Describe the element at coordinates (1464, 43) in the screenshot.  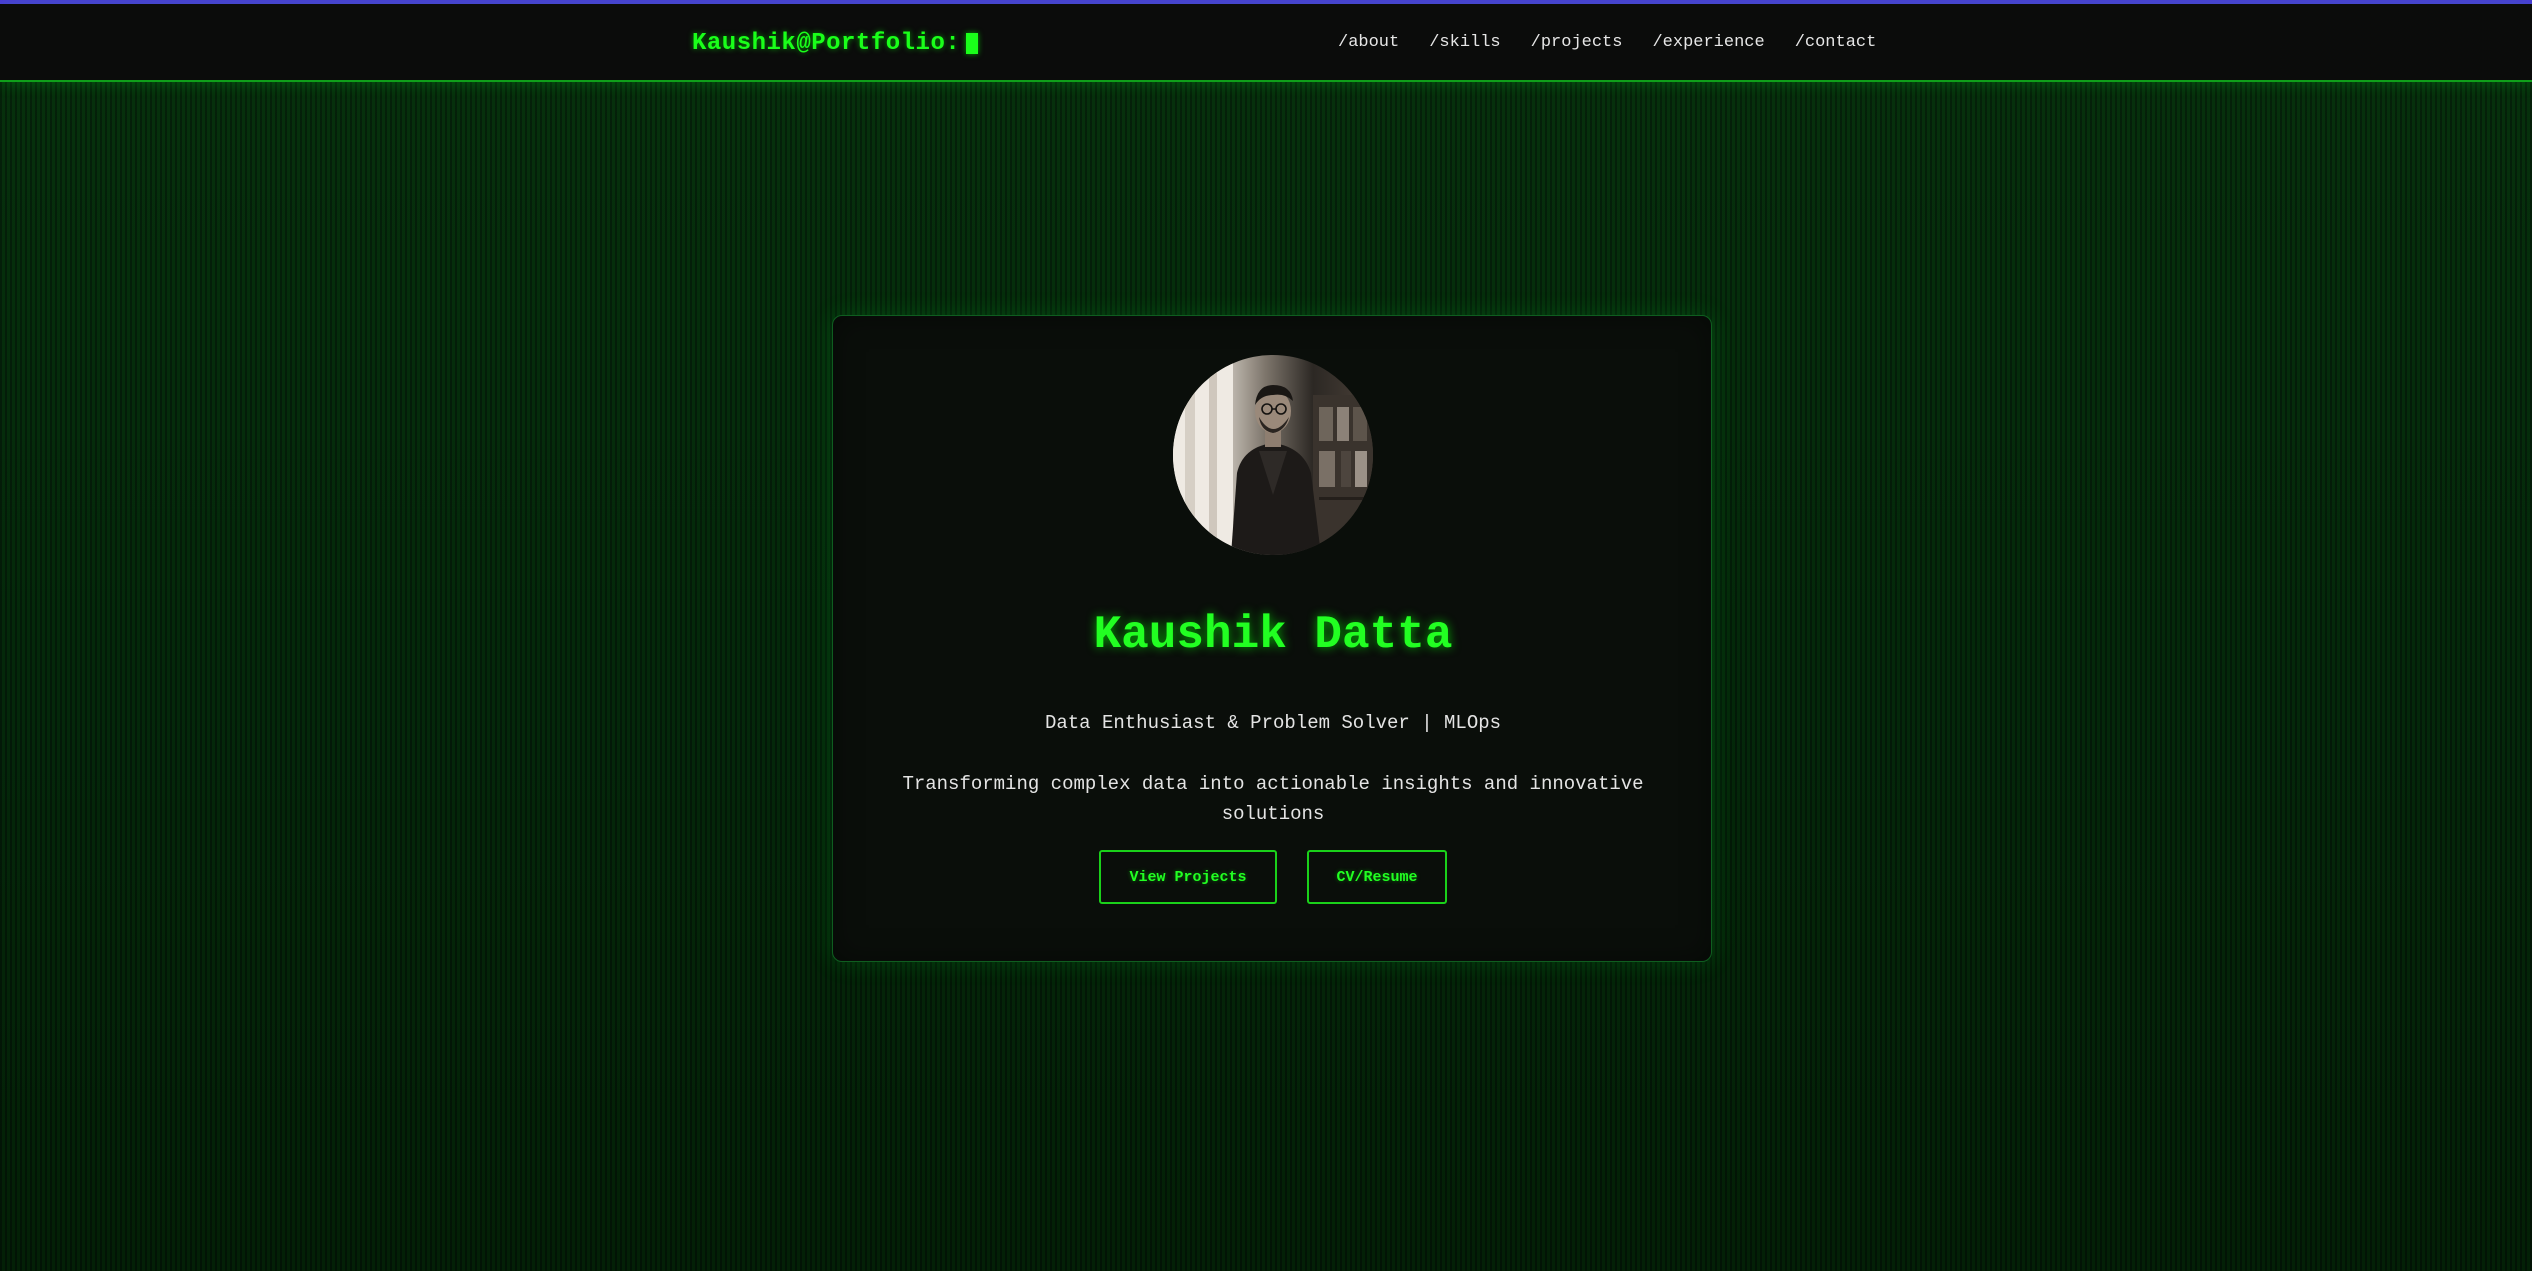
I see `nav-link-skills: /skills` at that location.